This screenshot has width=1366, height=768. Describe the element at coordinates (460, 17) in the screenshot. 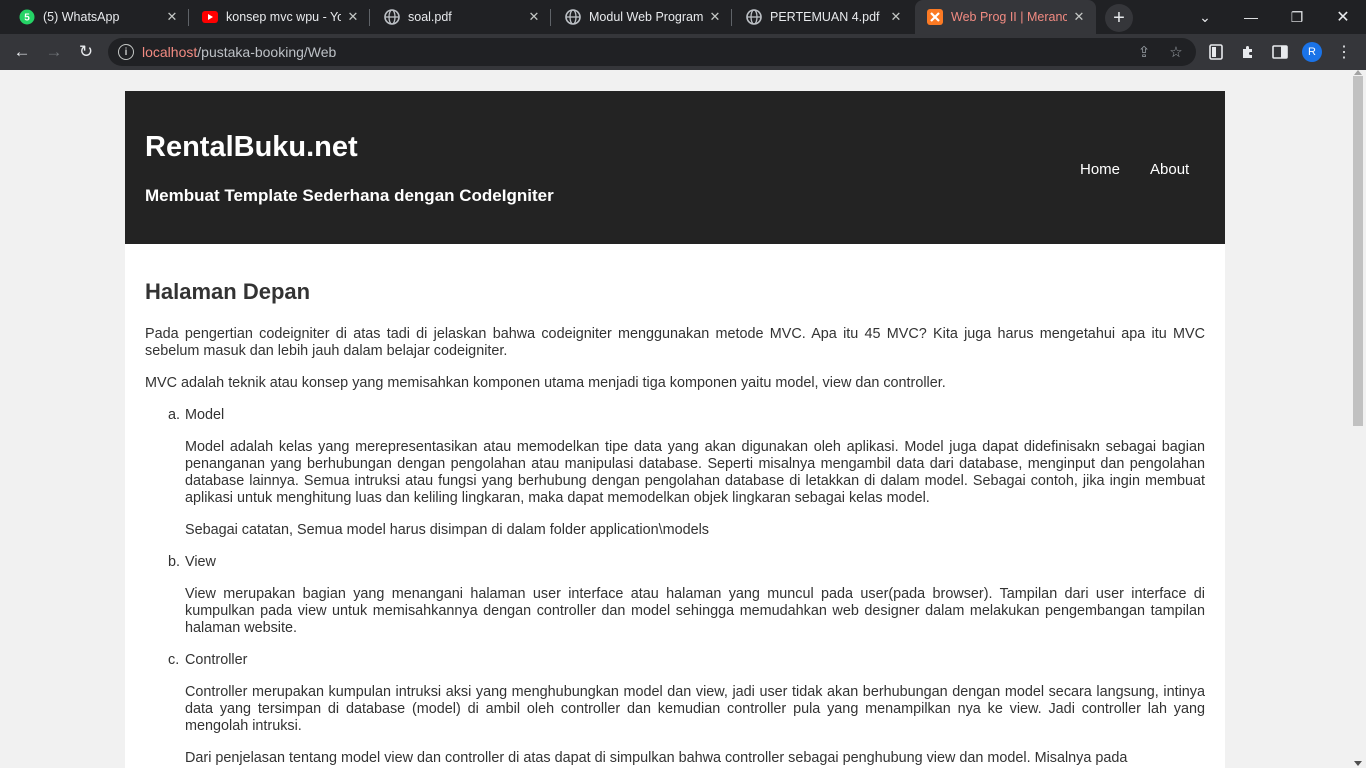

I see `tab-soal-pdf: soal.pdf ✕` at that location.